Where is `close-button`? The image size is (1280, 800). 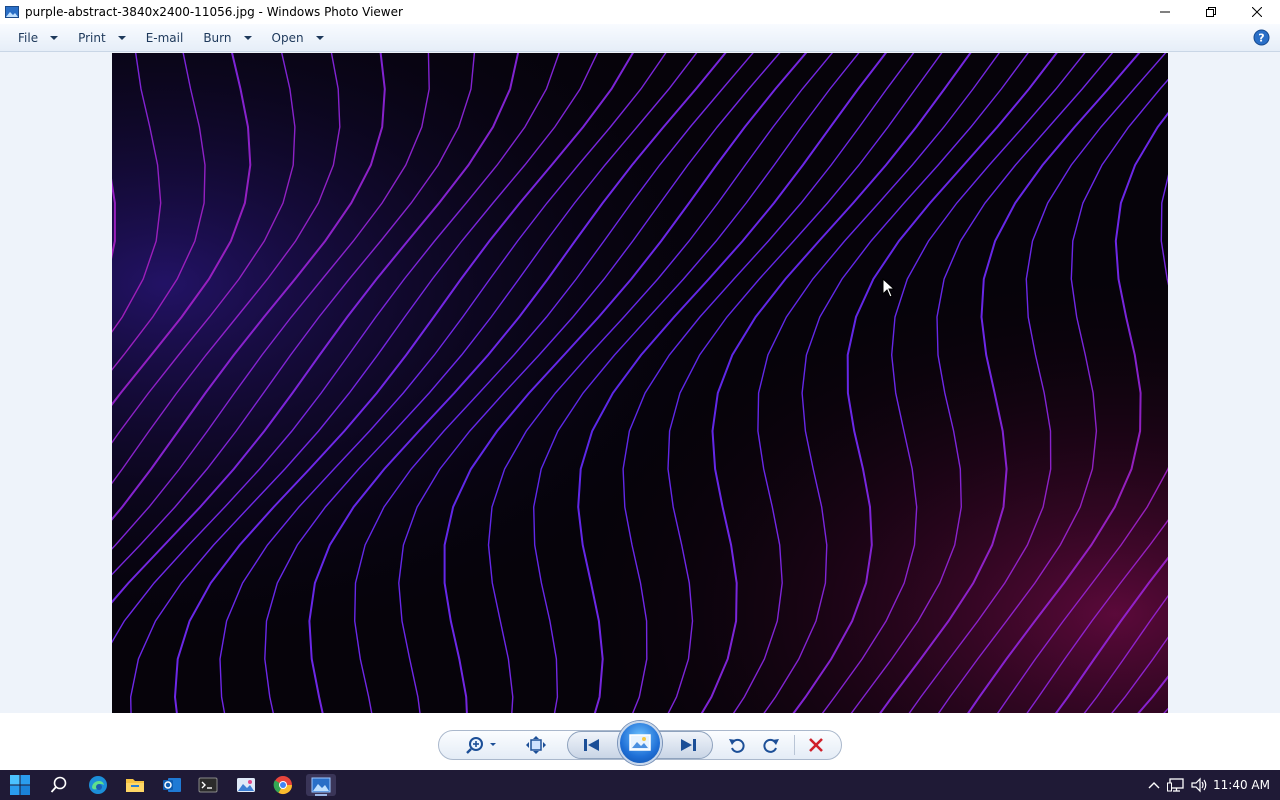
close-button is located at coordinates (1257, 12).